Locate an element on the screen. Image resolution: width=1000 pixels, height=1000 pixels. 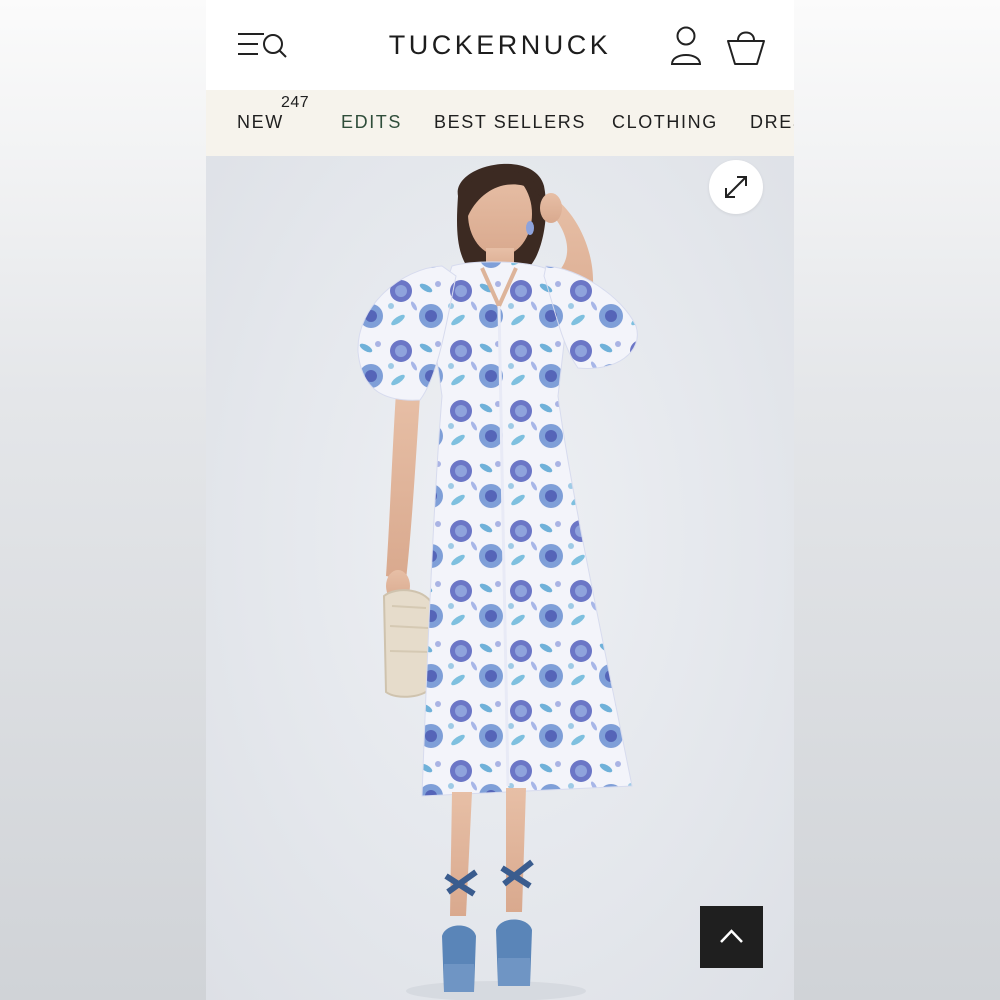
user-icon is located at coordinates (686, 46).